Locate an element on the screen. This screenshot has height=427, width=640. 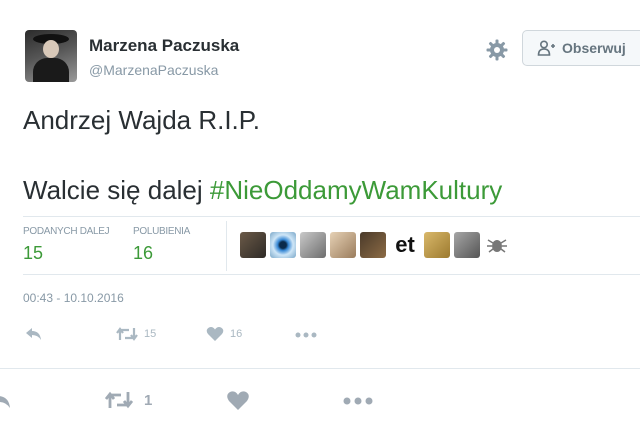
hashtag-link: #NieOddamyWamKultury is located at coordinates (356, 190).